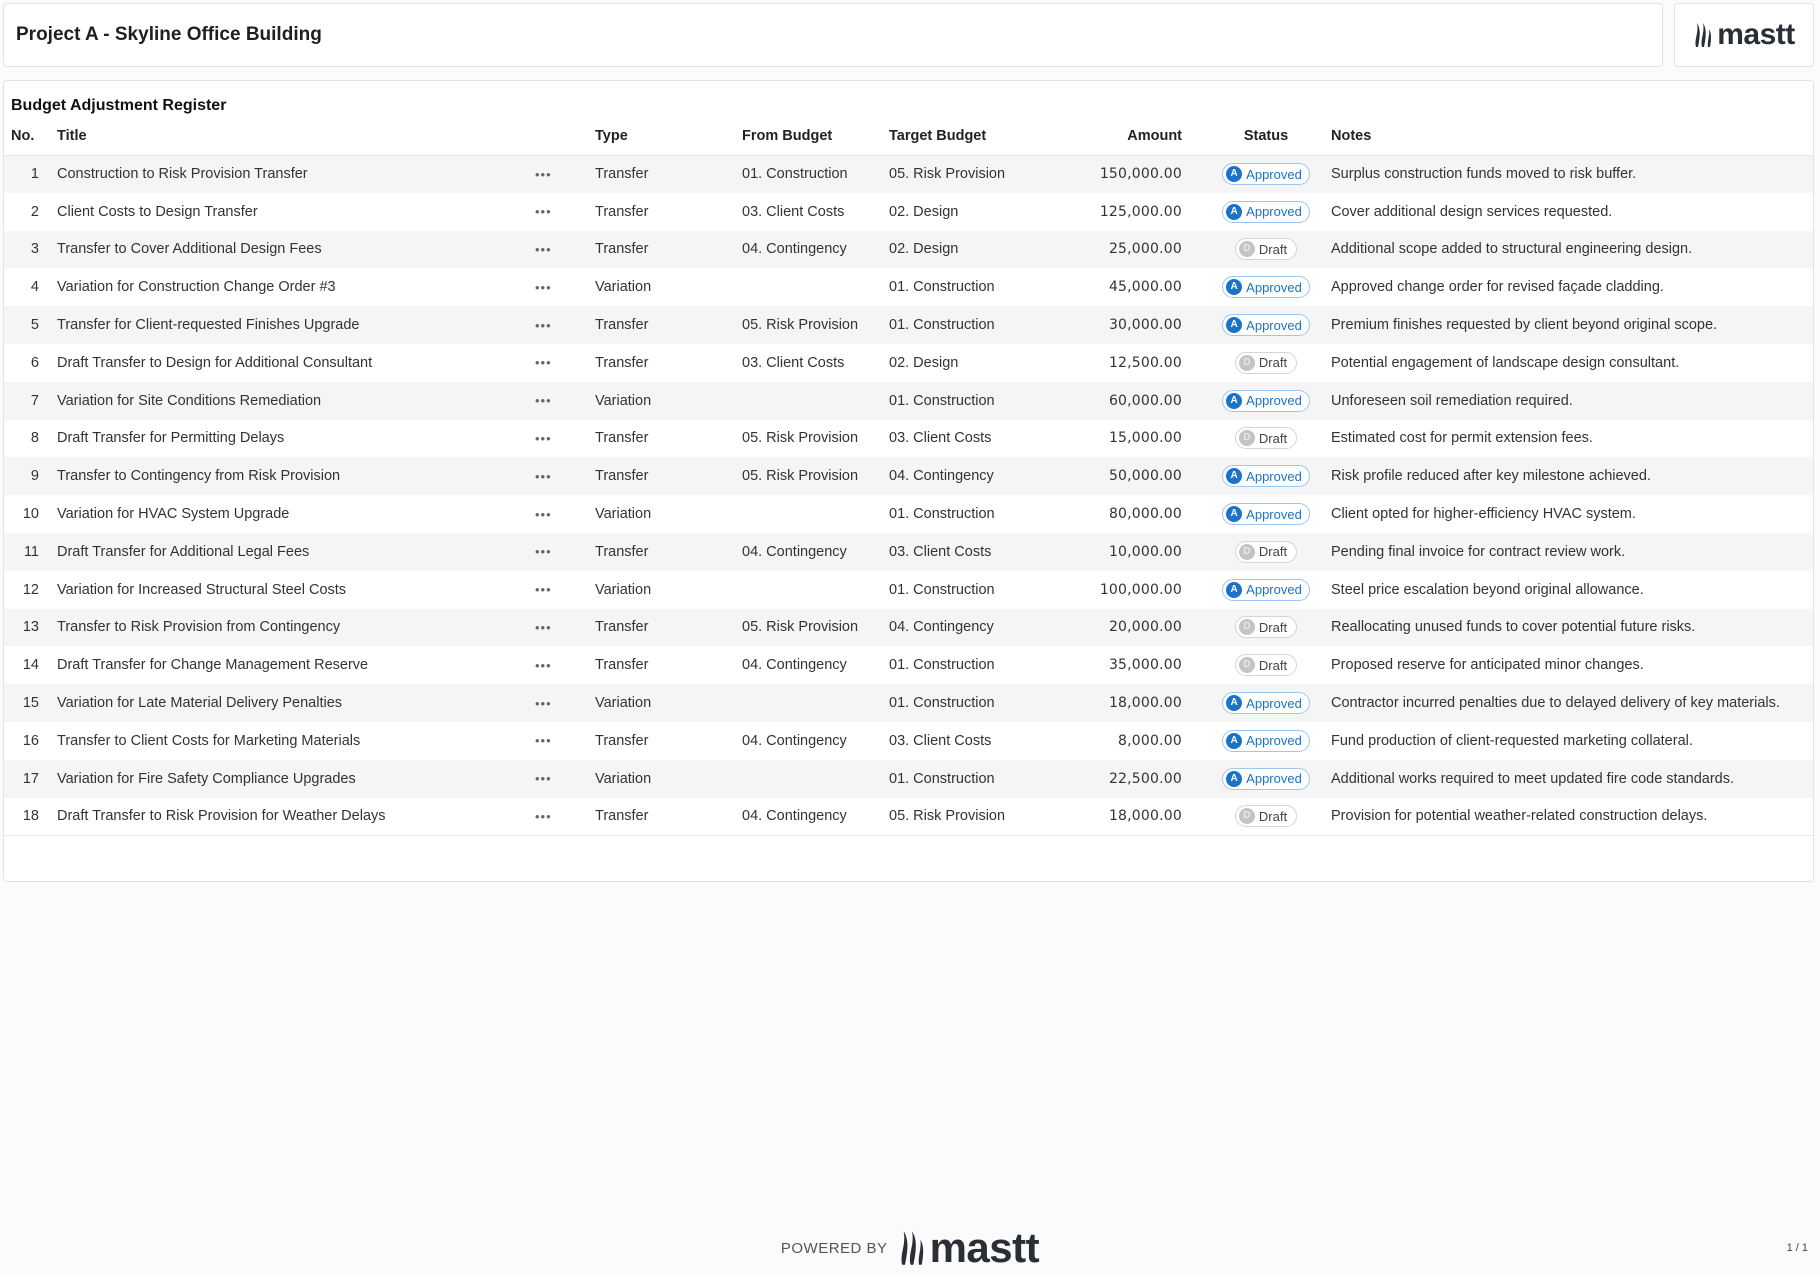 The width and height of the screenshot is (1820, 1276). I want to click on row-target-budget: 03. Client Costs, so click(940, 438).